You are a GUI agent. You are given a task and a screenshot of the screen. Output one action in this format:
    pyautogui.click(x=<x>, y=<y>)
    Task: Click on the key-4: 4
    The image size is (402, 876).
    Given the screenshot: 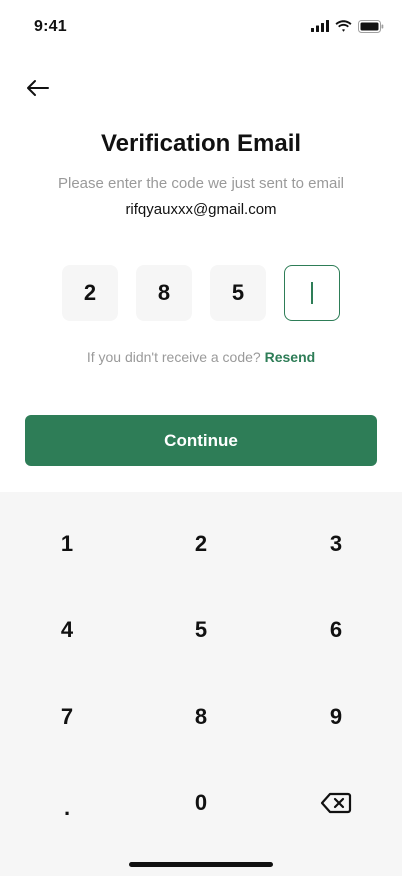 What is the action you would take?
    pyautogui.click(x=67, y=630)
    